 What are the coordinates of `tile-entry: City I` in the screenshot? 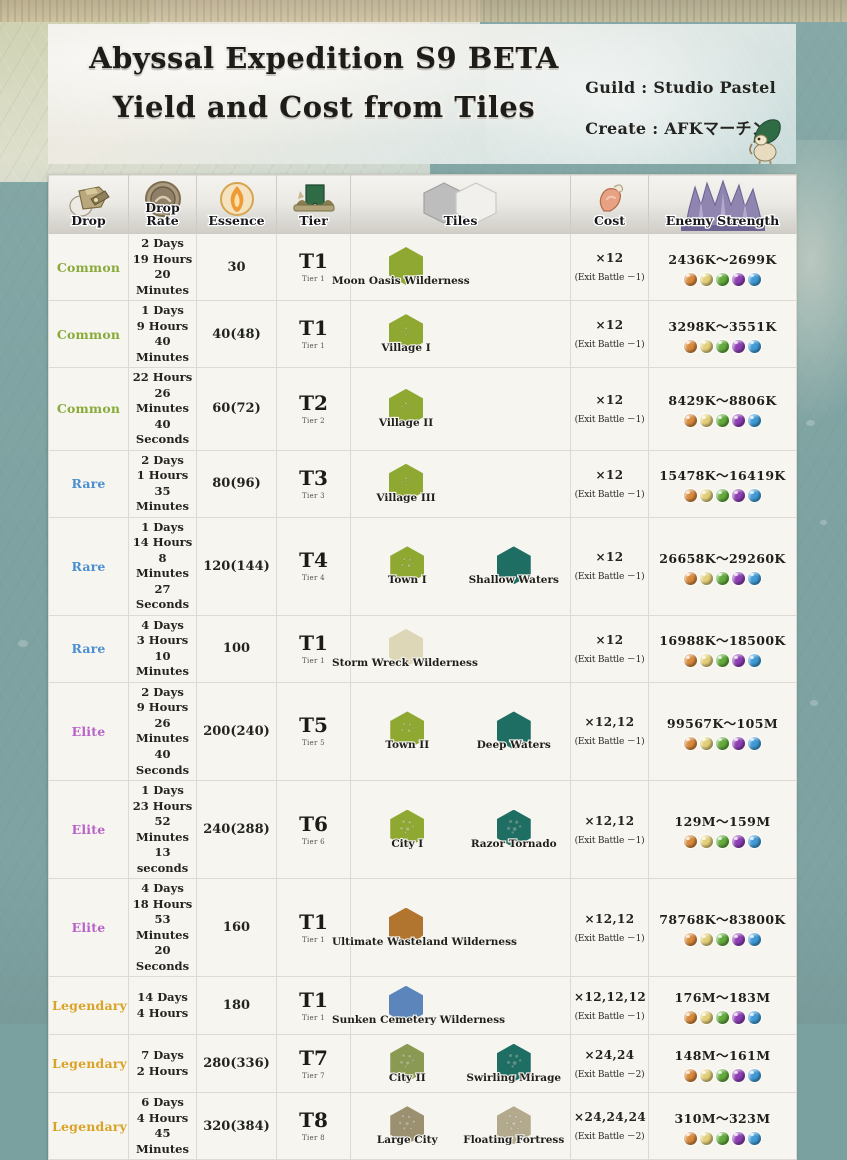 It's located at (407, 830).